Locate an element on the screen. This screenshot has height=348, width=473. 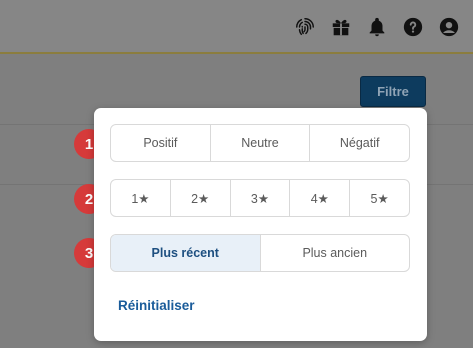
reset-filters-link: Réinitialiser is located at coordinates (156, 305).